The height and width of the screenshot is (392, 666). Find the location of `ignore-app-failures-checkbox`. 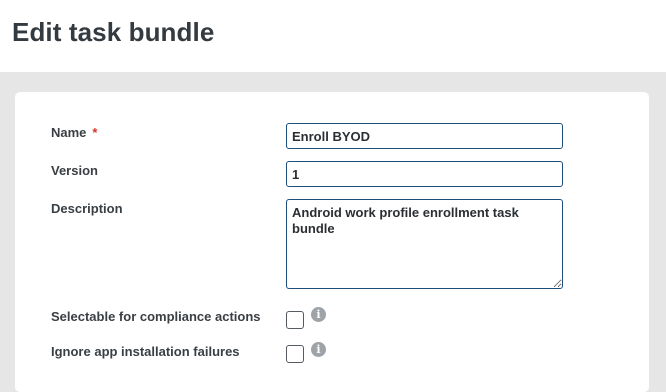

ignore-app-failures-checkbox is located at coordinates (295, 354).